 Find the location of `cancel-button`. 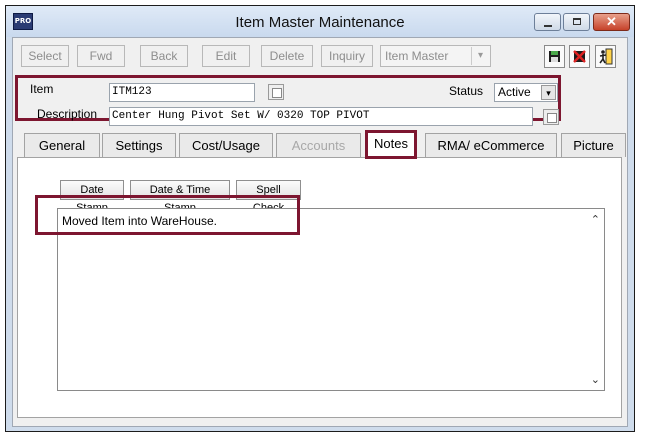

cancel-button is located at coordinates (579, 56).